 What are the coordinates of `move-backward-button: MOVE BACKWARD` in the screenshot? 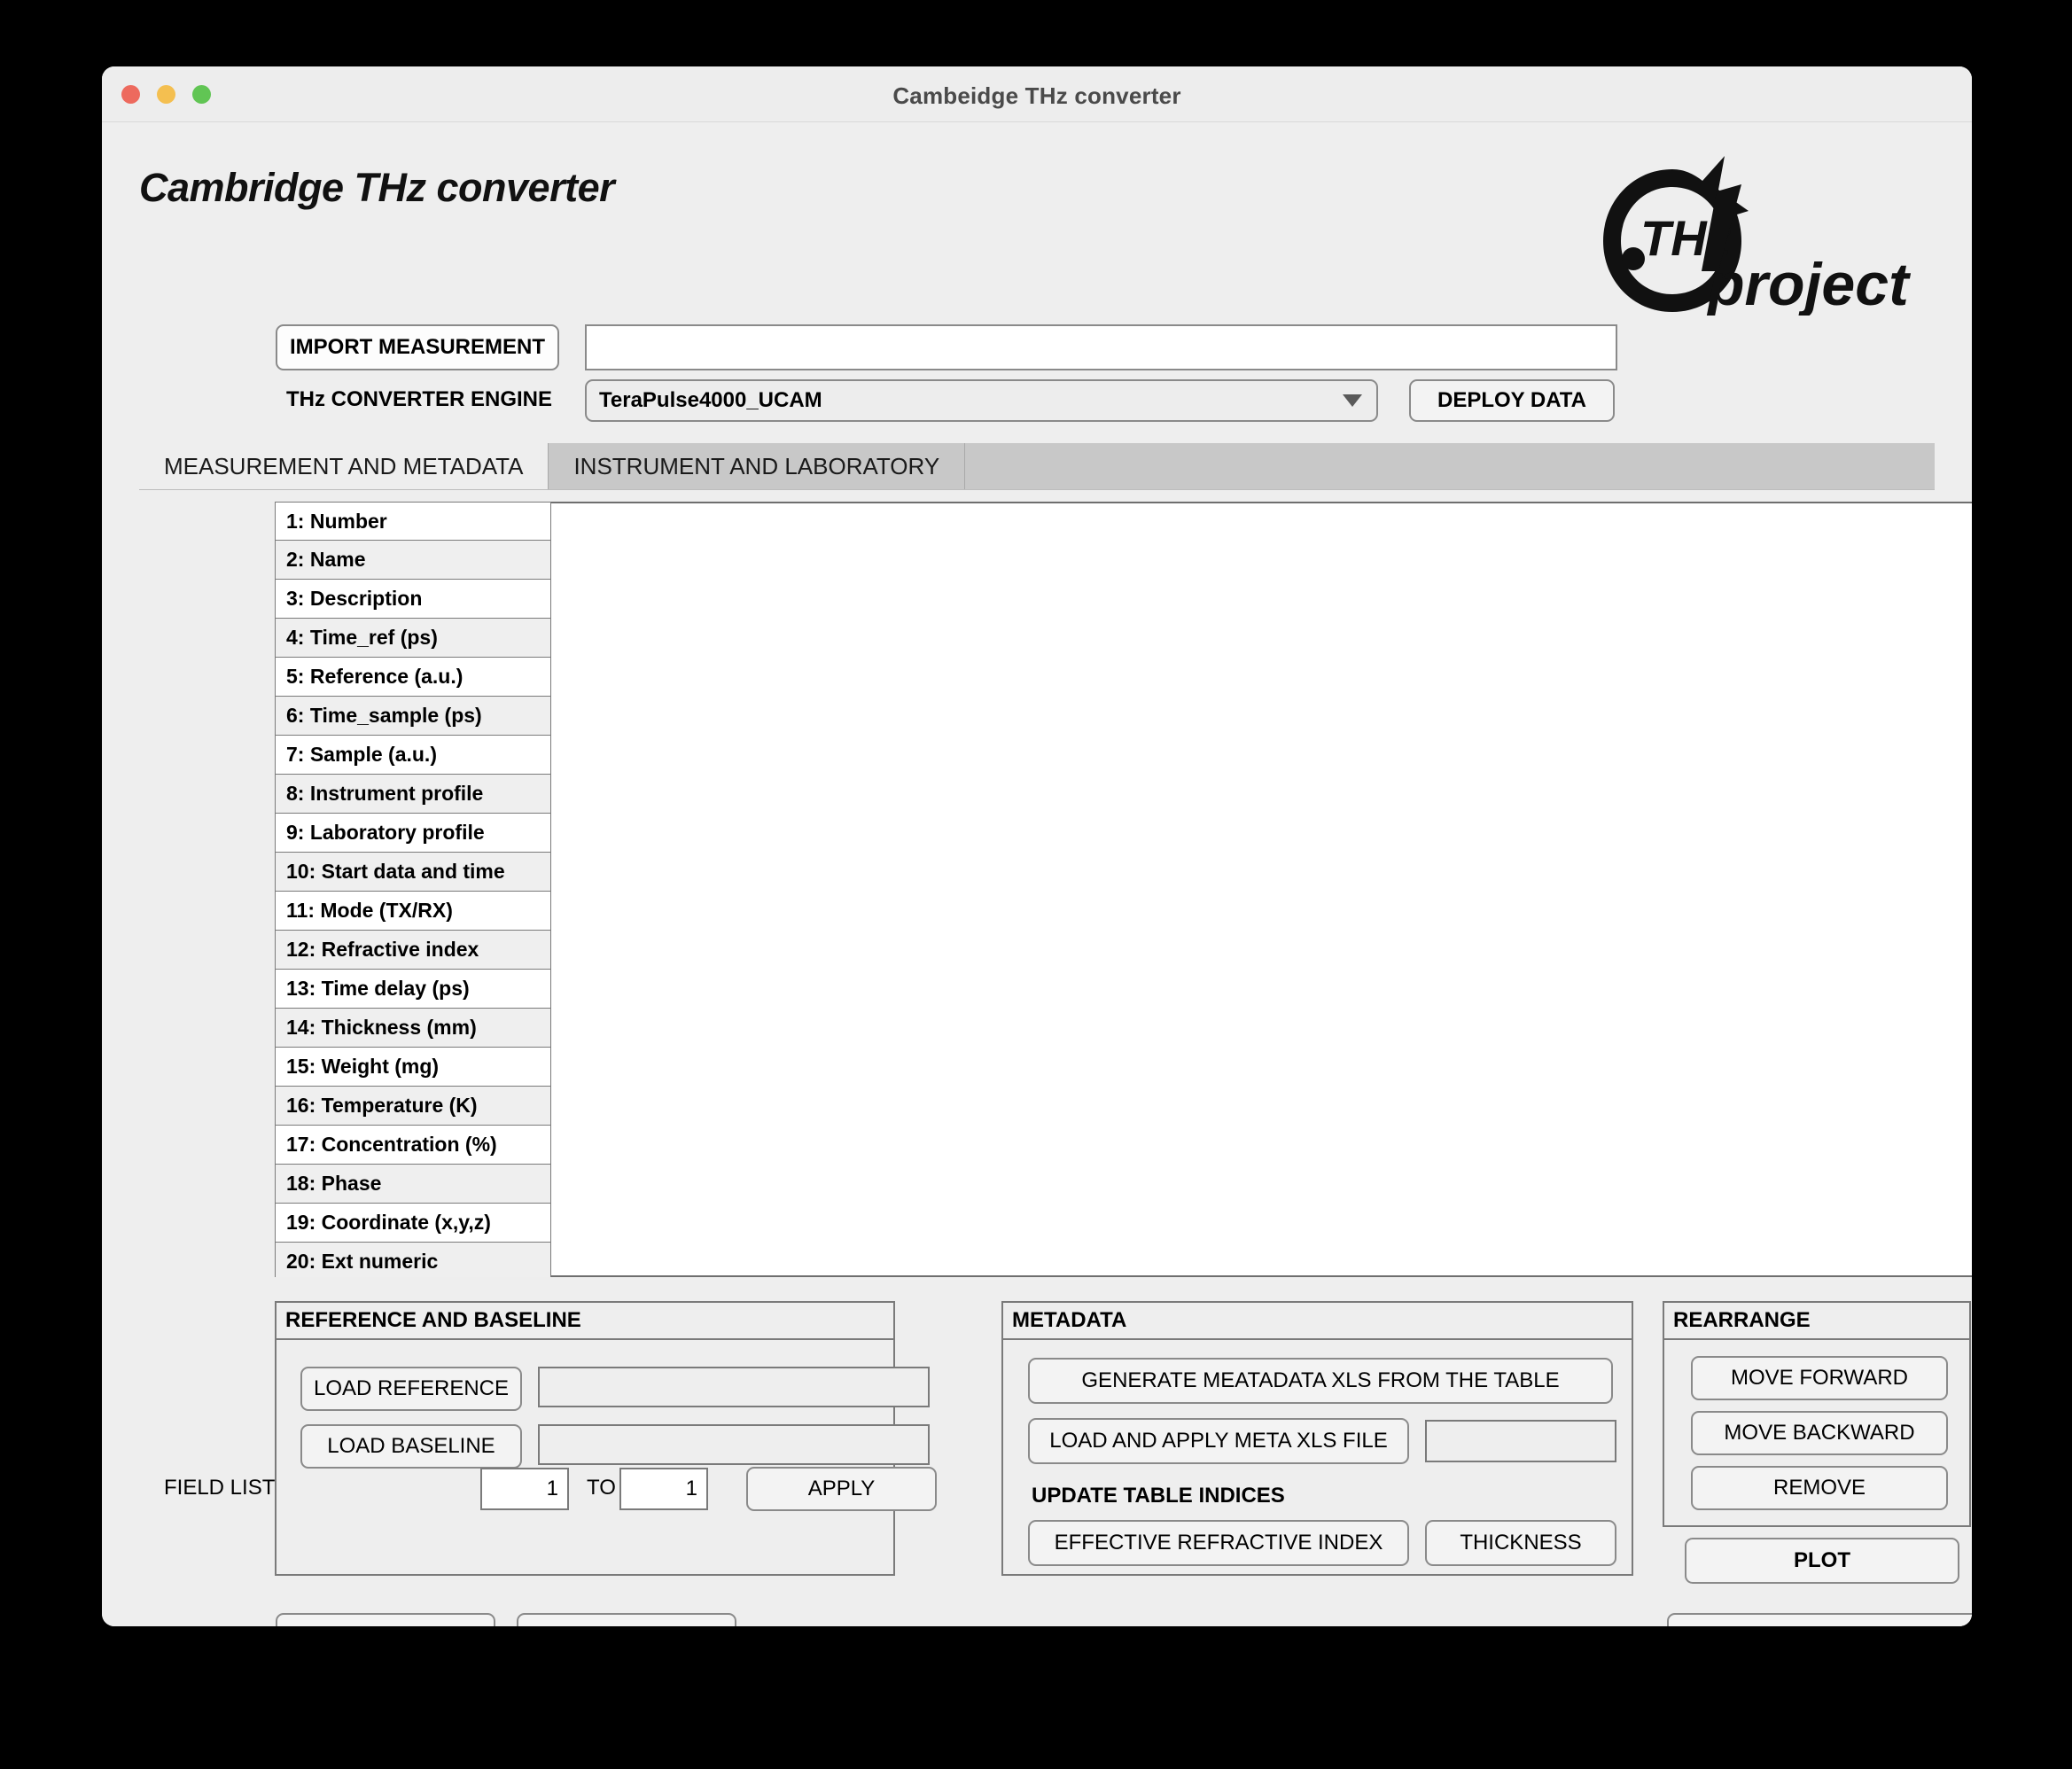 It's located at (1819, 1433).